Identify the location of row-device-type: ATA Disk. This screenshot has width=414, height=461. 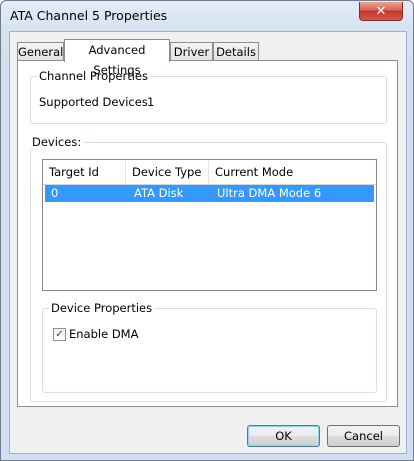
(159, 193).